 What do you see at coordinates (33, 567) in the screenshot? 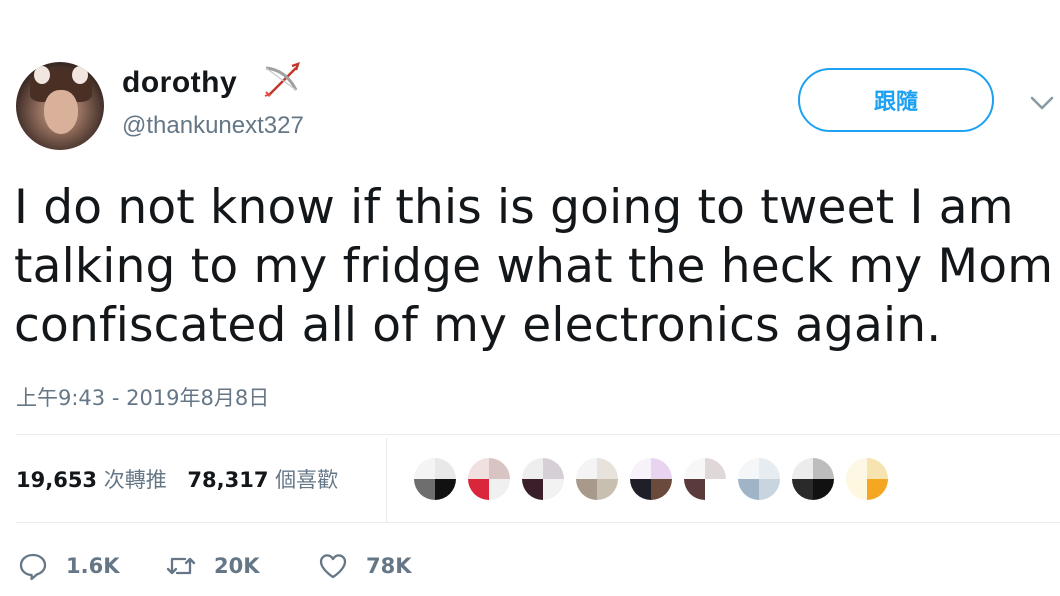
I see `reply-icon` at bounding box center [33, 567].